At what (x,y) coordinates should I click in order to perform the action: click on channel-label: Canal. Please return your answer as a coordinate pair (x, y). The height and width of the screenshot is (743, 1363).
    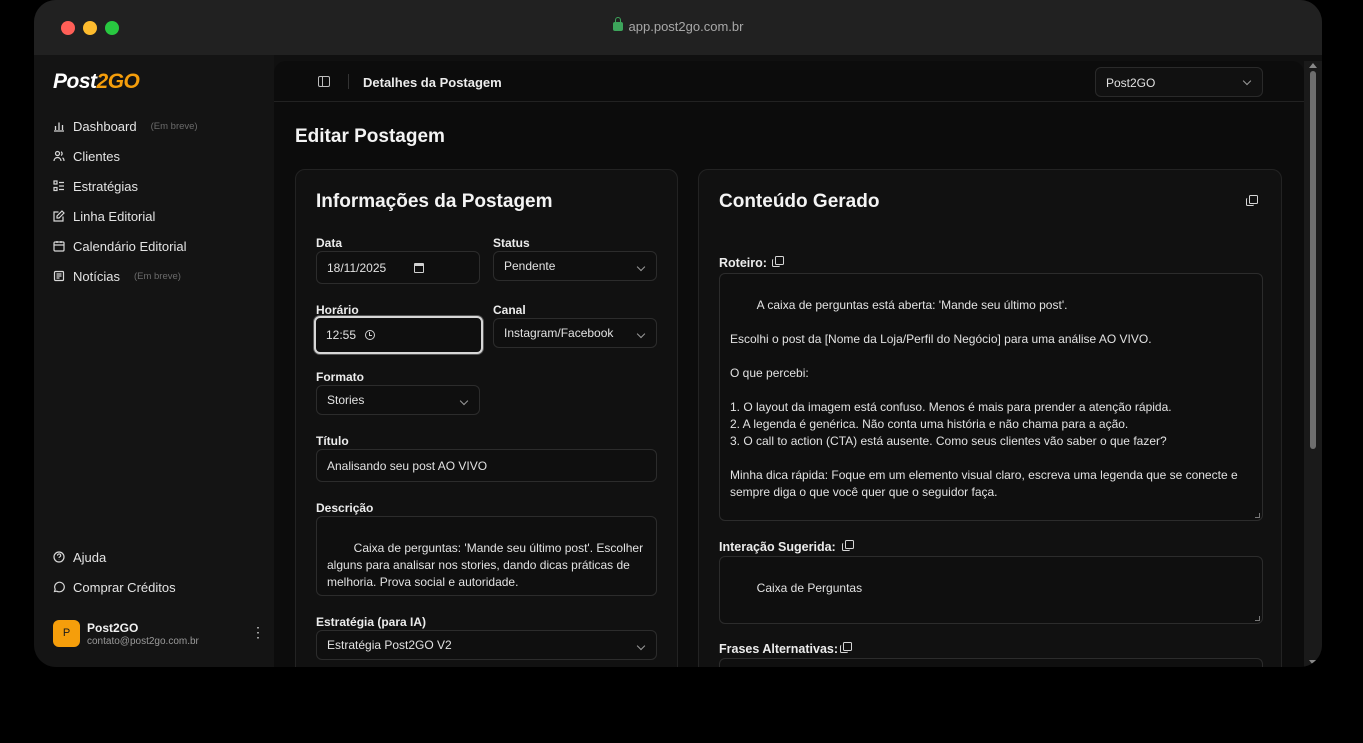
    Looking at the image, I should click on (509, 310).